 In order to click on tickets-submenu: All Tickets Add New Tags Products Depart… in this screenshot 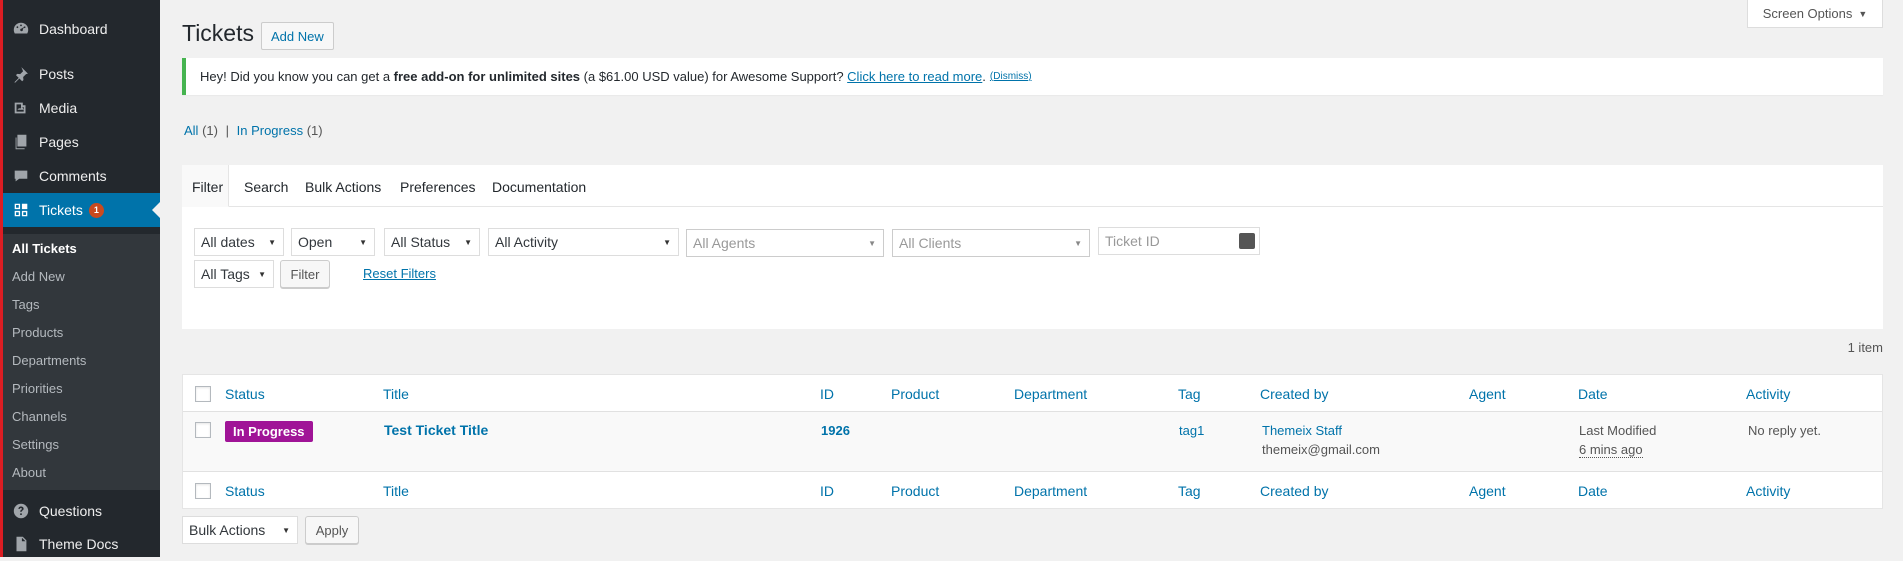, I will do `click(81, 362)`.